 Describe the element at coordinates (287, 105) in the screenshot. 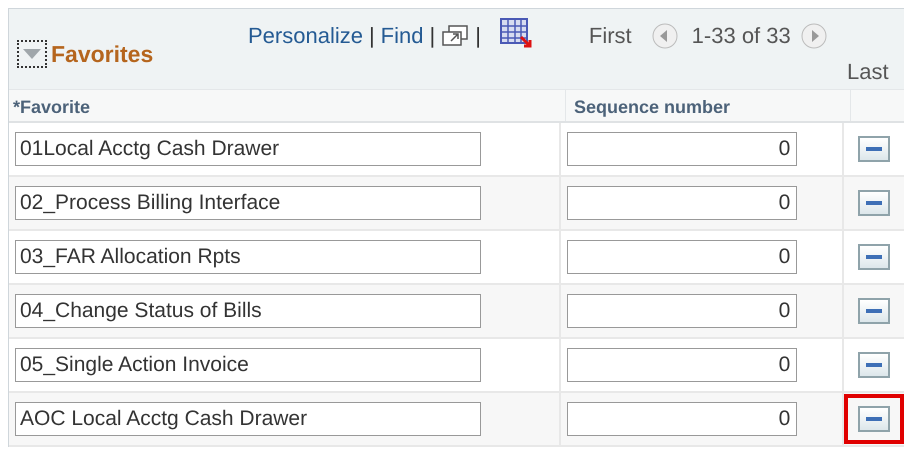

I see `column-header: *Favorite` at that location.